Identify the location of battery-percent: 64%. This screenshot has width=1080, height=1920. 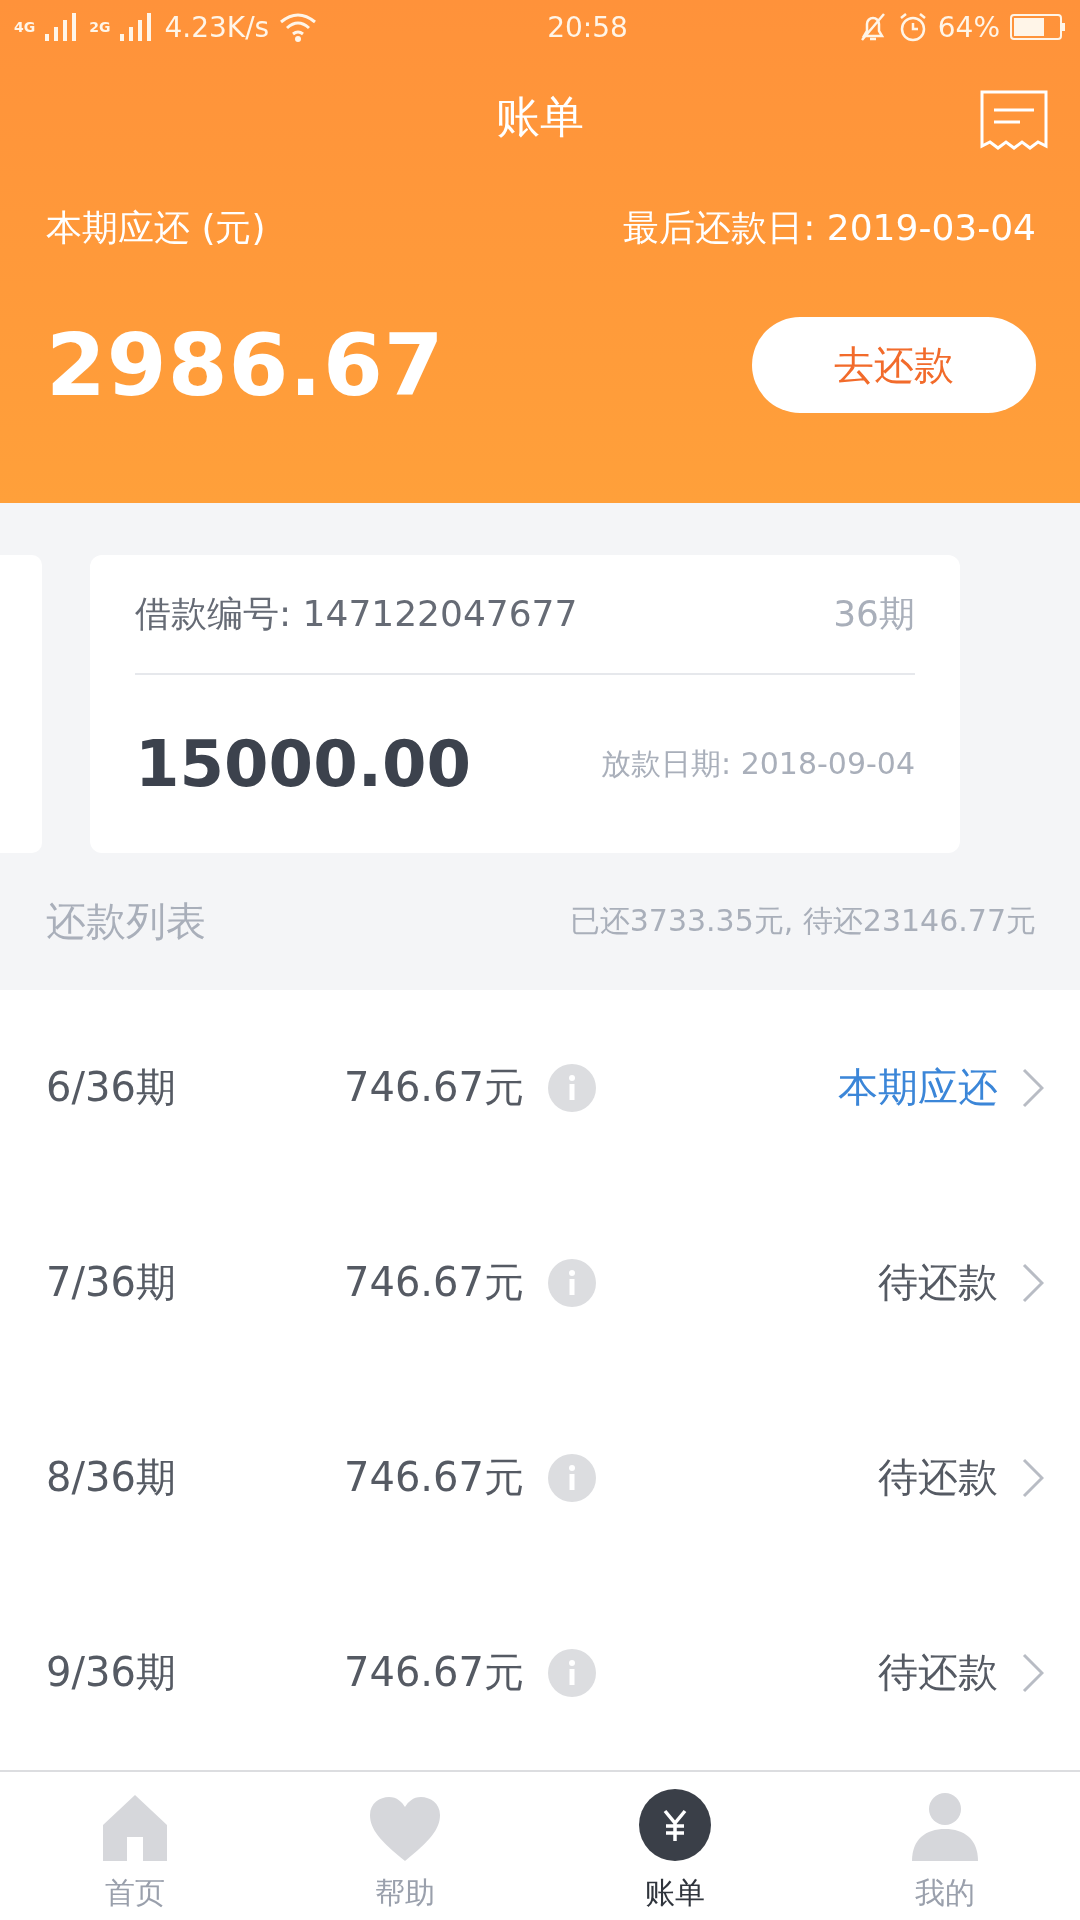
(968, 27).